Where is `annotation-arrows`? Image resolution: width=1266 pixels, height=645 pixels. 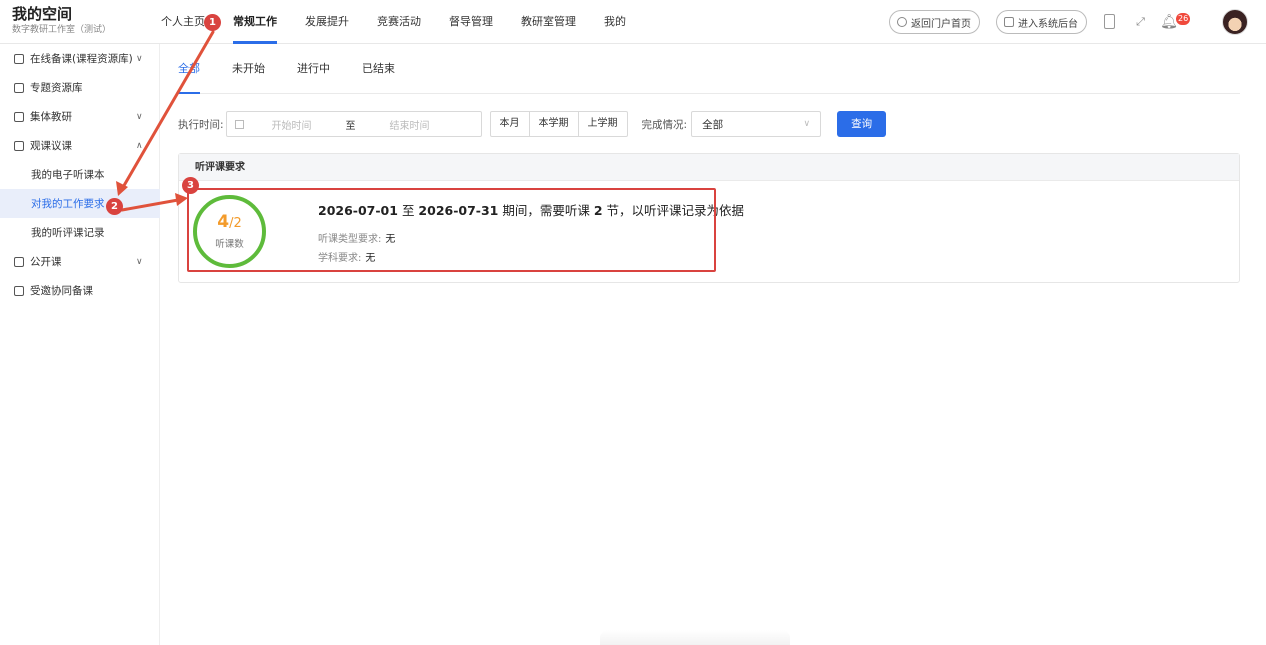 annotation-arrows is located at coordinates (165, 121).